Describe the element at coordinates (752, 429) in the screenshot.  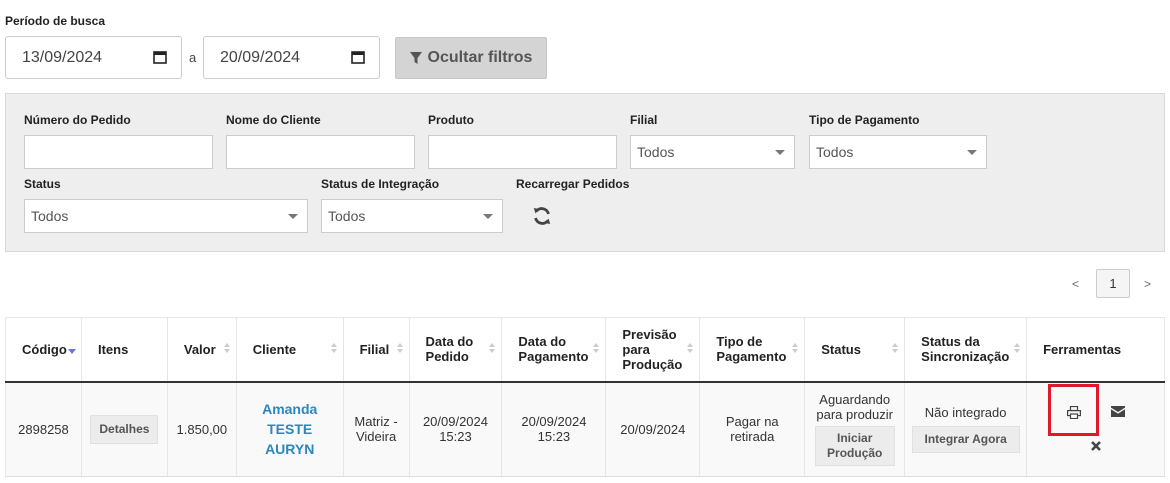
I see `cell-payment-type: Pagar na retirada` at that location.